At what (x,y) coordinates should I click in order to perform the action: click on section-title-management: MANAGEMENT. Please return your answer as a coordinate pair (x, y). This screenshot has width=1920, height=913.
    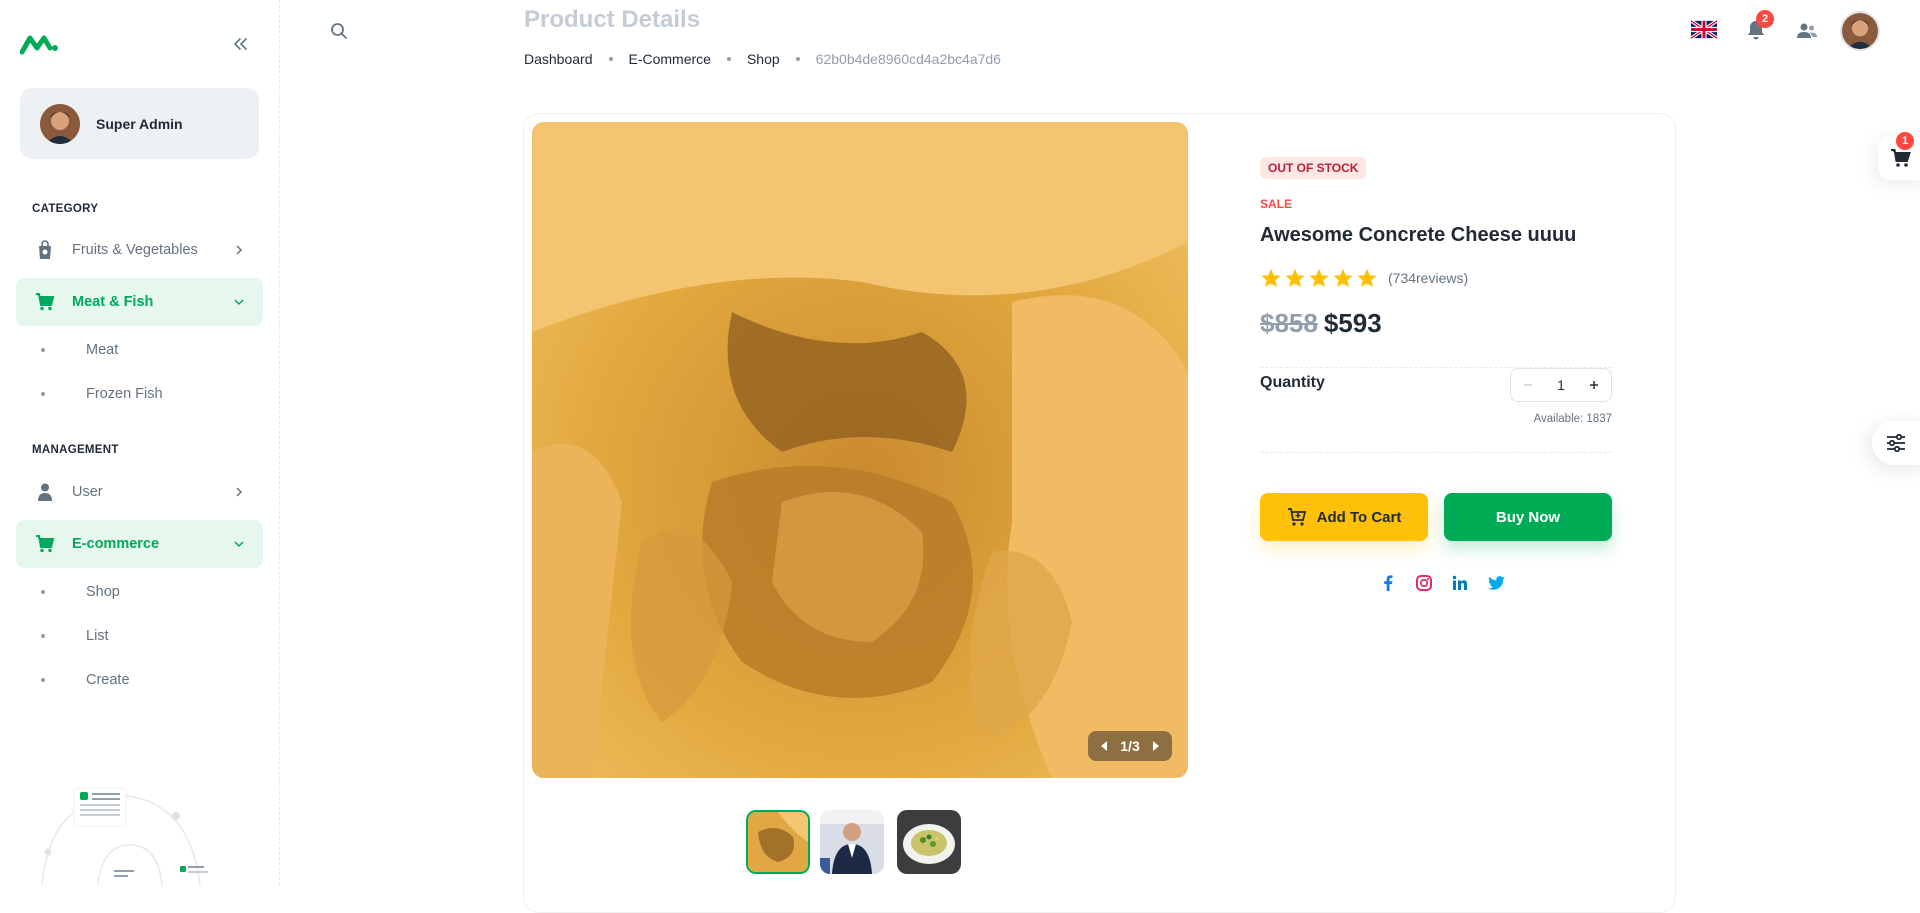
    Looking at the image, I should click on (75, 450).